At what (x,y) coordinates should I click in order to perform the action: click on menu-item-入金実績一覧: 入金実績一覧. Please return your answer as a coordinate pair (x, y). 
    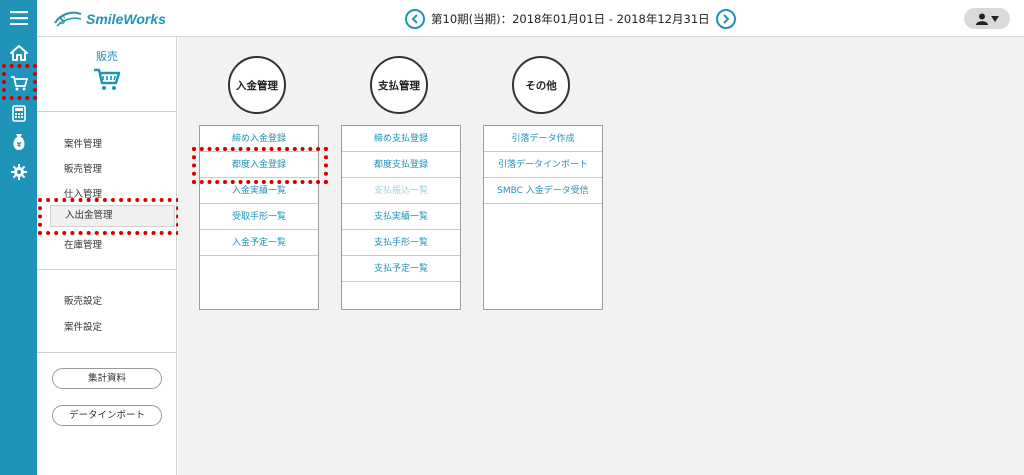
    Looking at the image, I should click on (259, 191).